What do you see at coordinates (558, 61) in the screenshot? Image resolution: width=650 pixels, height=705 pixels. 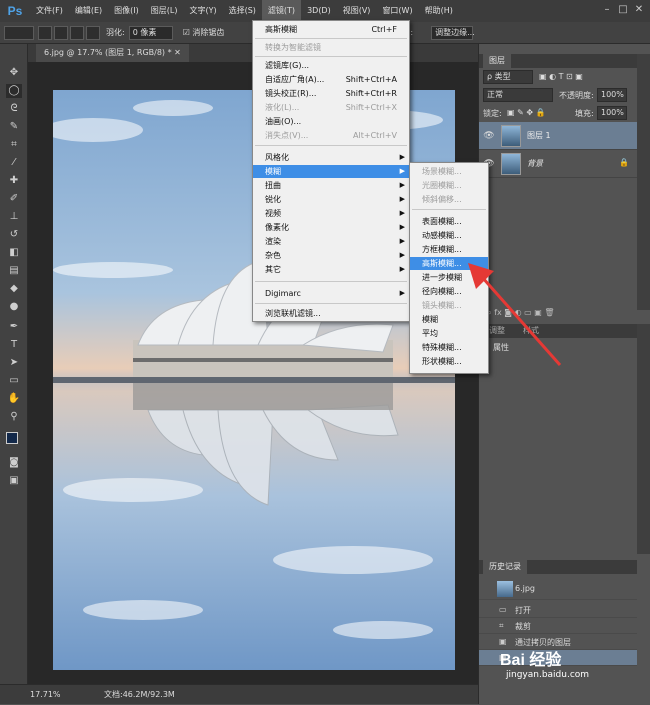 I see `layers-tab-bar: 图层` at bounding box center [558, 61].